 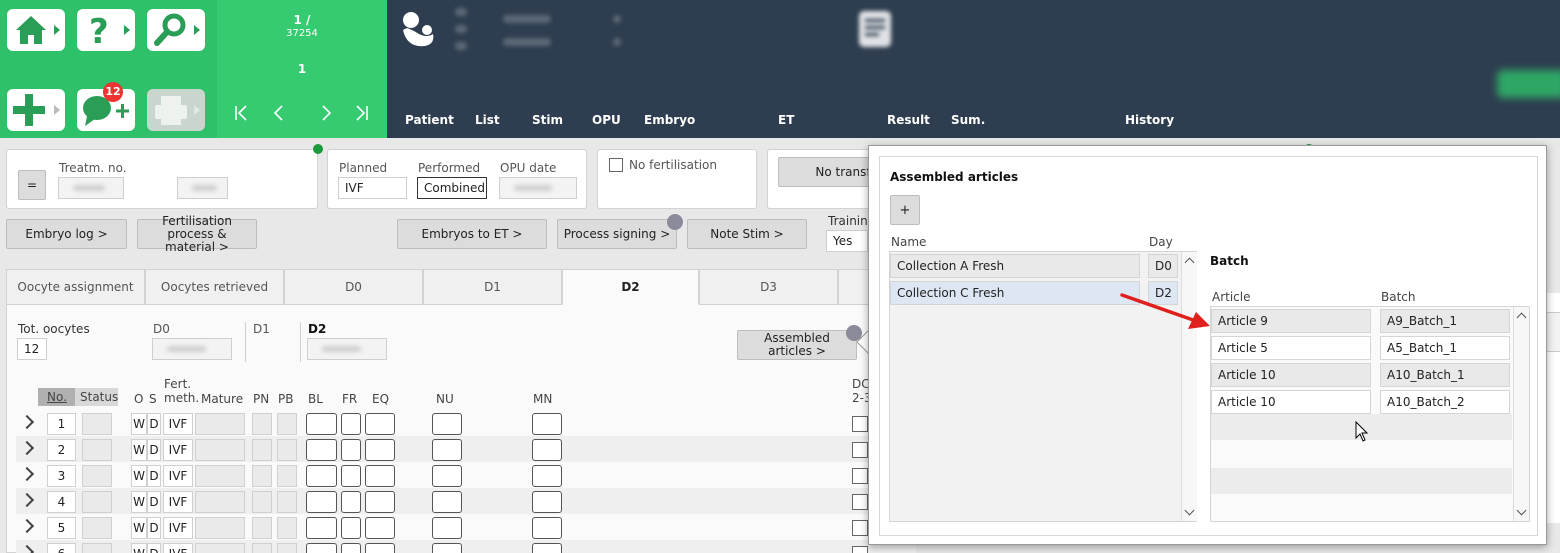 I want to click on row-number-cell: 2, so click(x=61, y=450).